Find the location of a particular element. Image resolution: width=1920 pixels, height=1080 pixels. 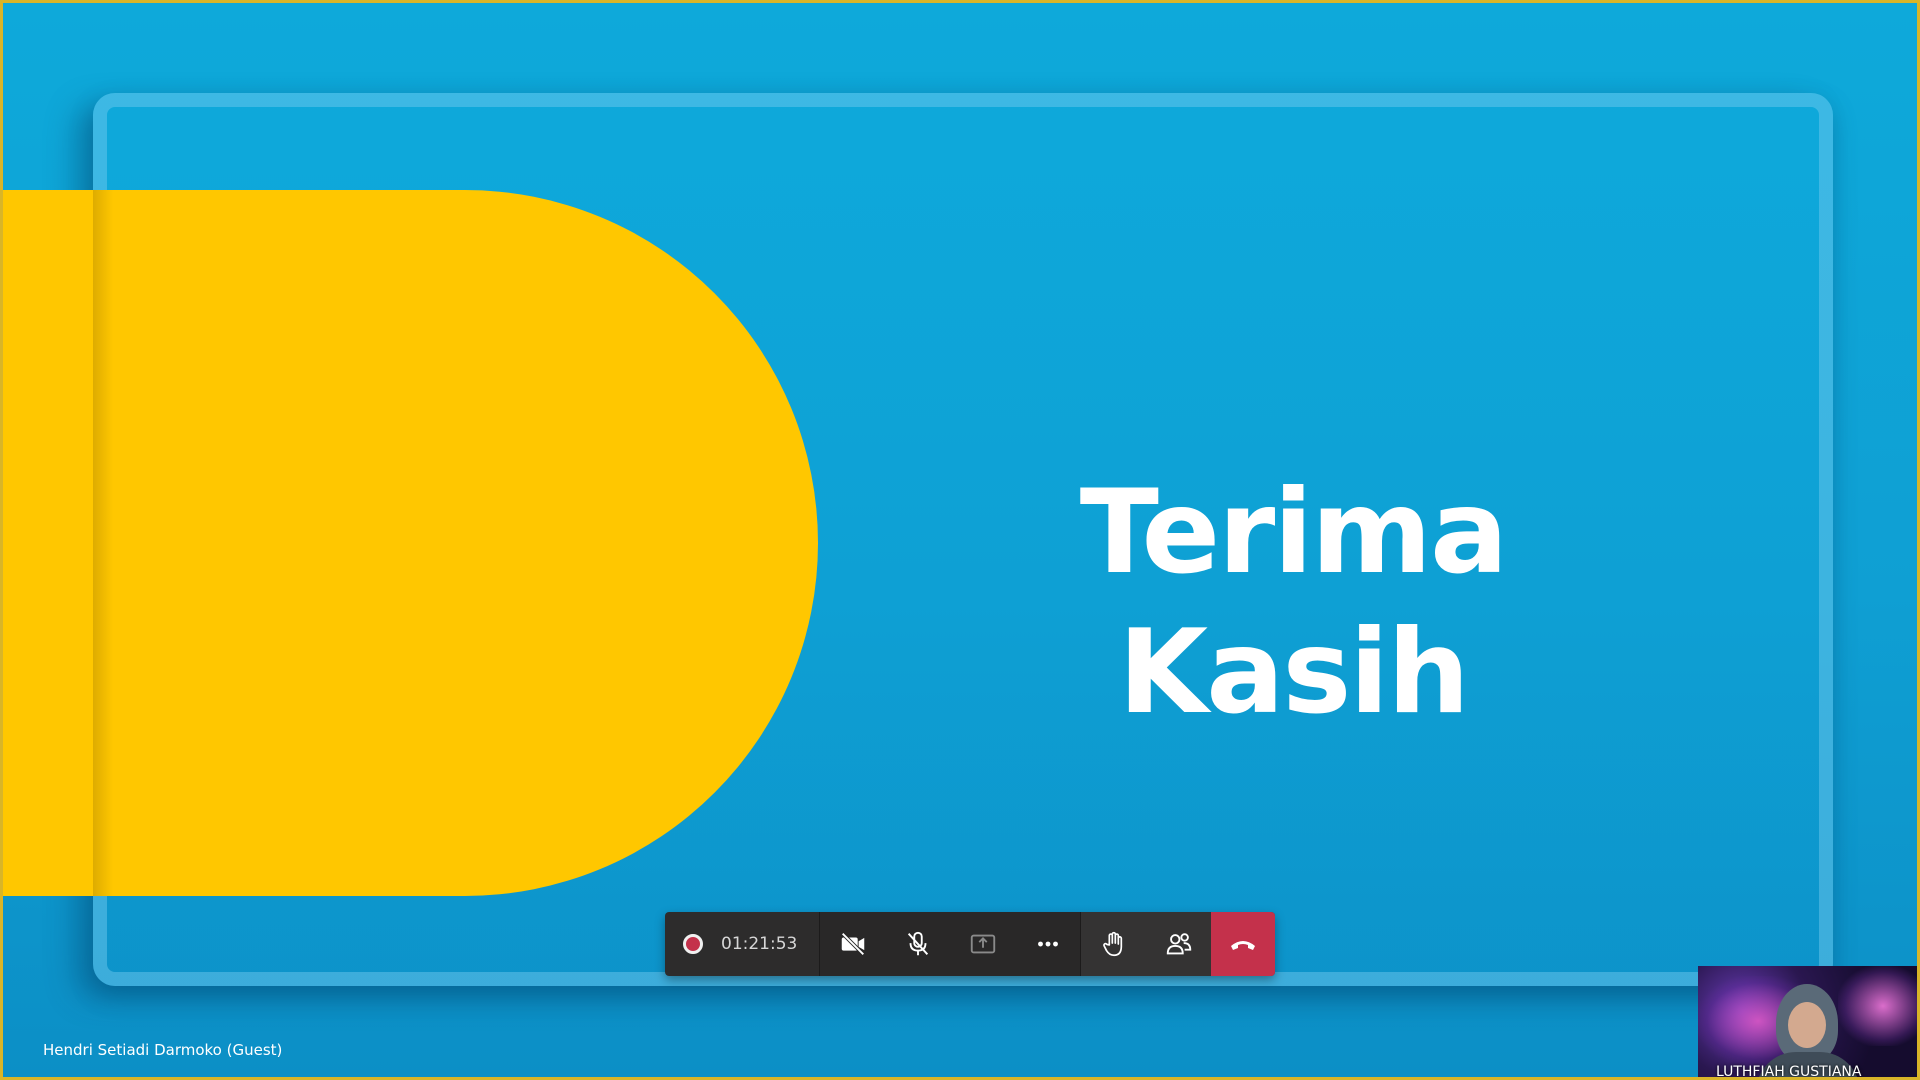

mic-off-icon is located at coordinates (917, 943).